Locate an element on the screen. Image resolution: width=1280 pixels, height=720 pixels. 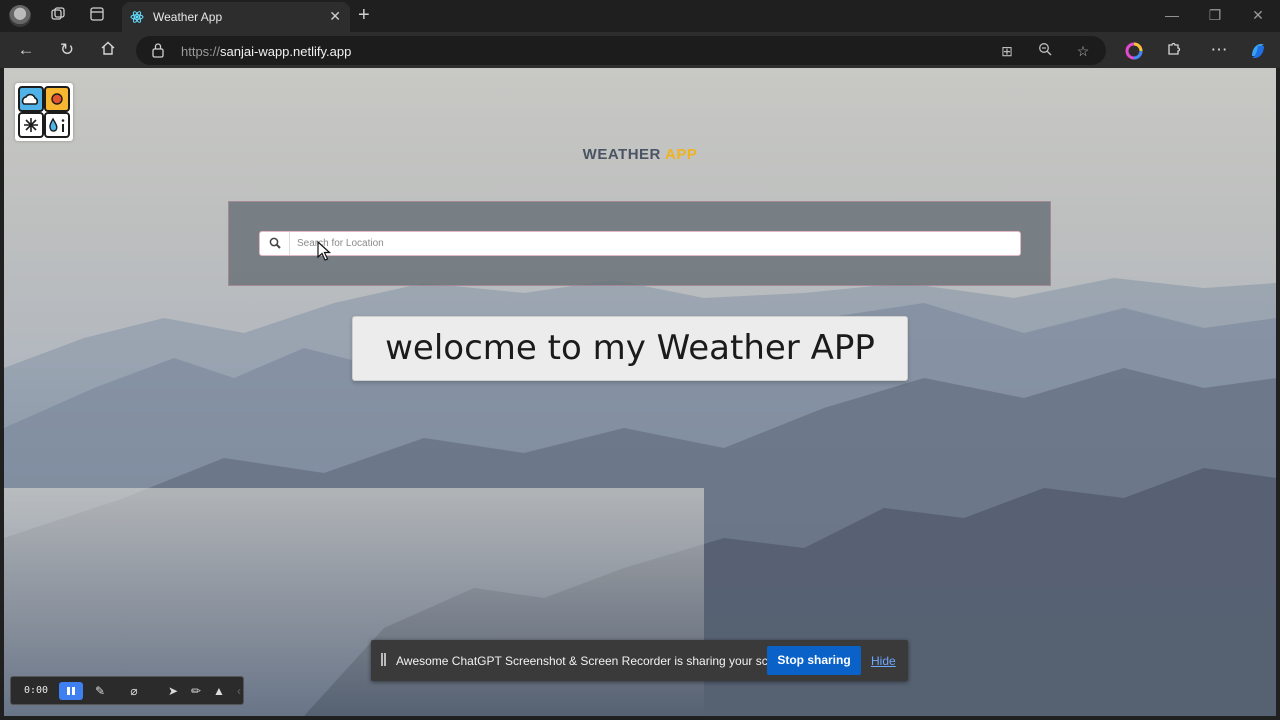
color-wheel-extension-icon is located at coordinates (1134, 51).